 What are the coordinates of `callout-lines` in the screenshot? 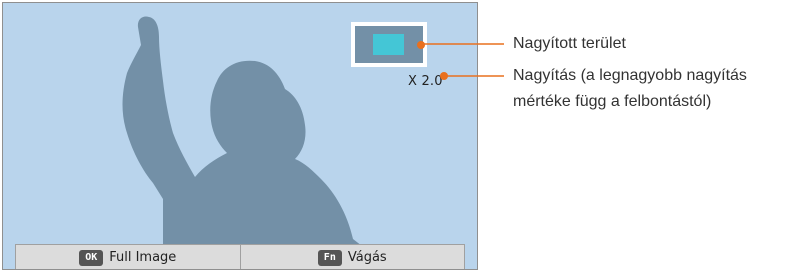 It's located at (461, 60).